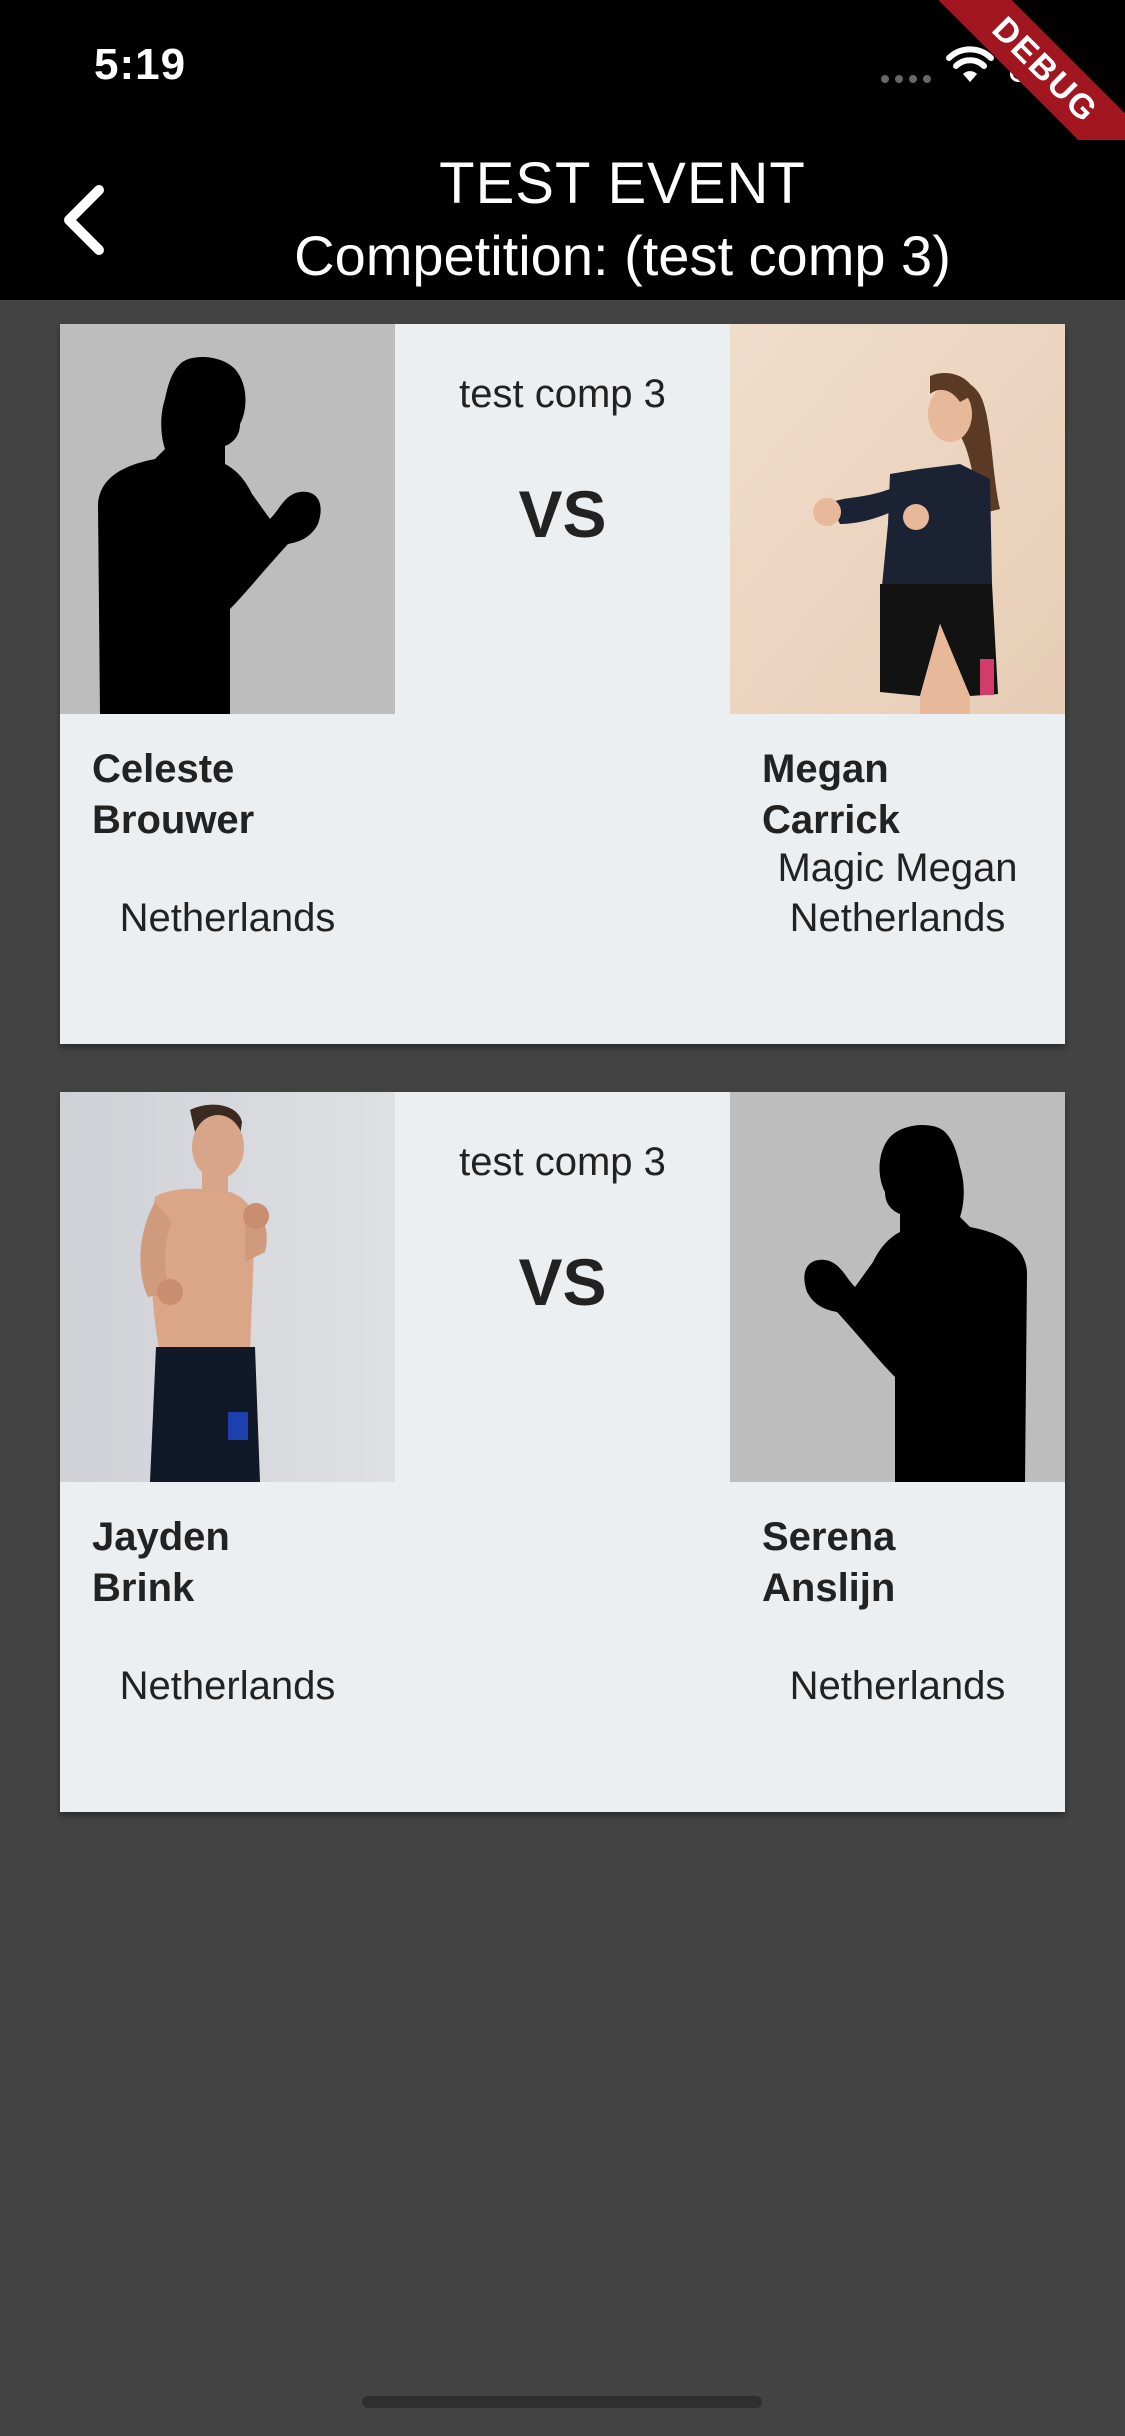 This screenshot has width=1125, height=2436. I want to click on home-indicator, so click(562, 2402).